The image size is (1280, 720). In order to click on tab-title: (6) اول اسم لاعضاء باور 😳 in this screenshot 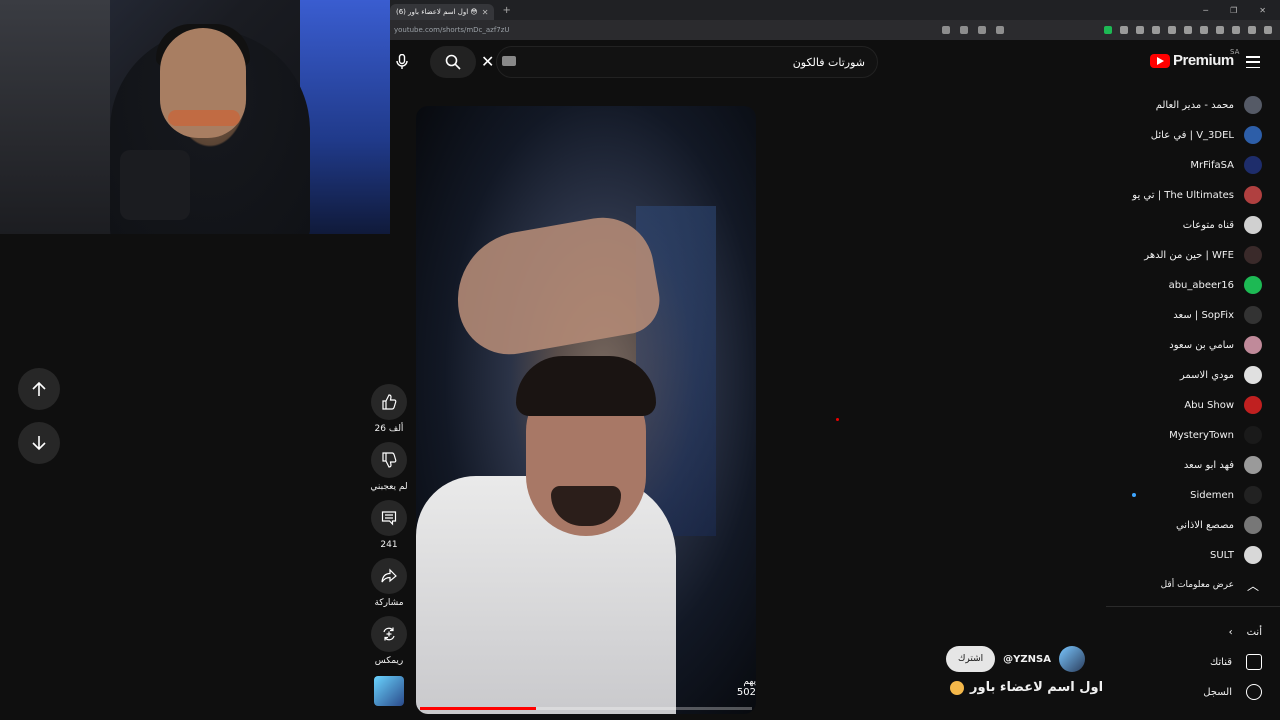, I will do `click(437, 12)`.